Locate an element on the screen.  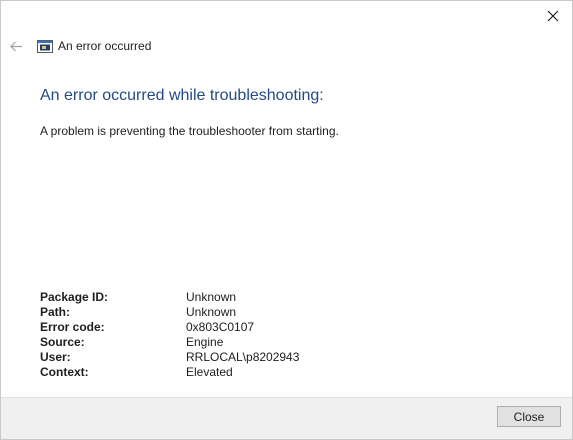
back-button is located at coordinates (16, 46).